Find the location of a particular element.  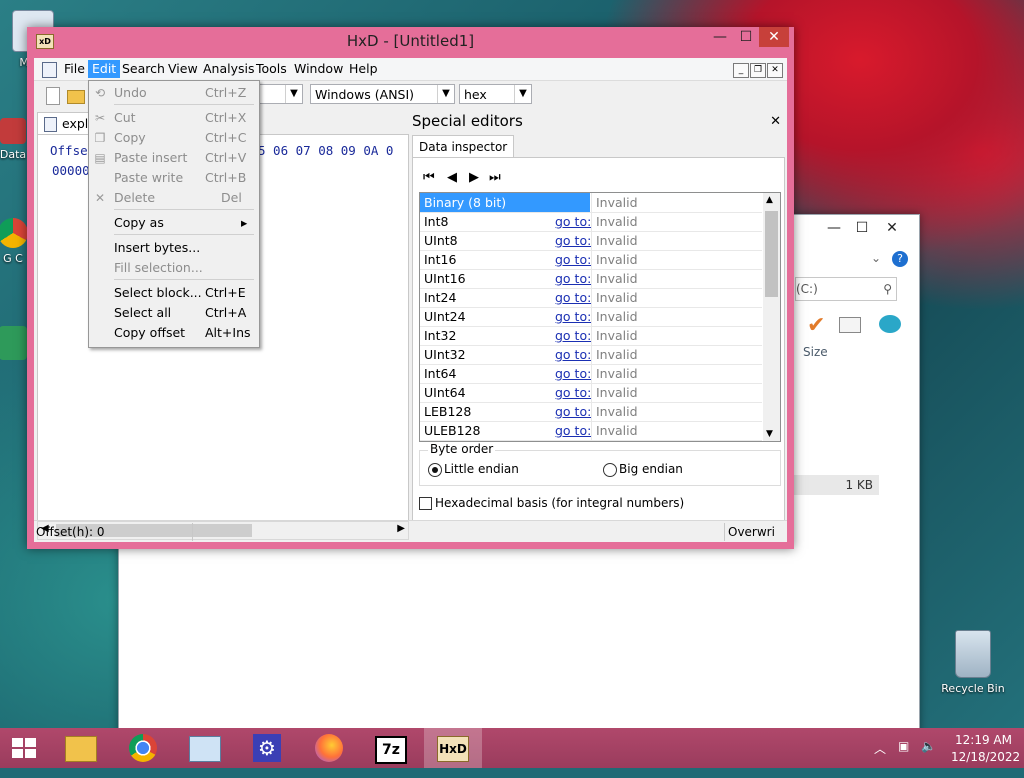

big-endian-label: Big endian is located at coordinates (651, 469).